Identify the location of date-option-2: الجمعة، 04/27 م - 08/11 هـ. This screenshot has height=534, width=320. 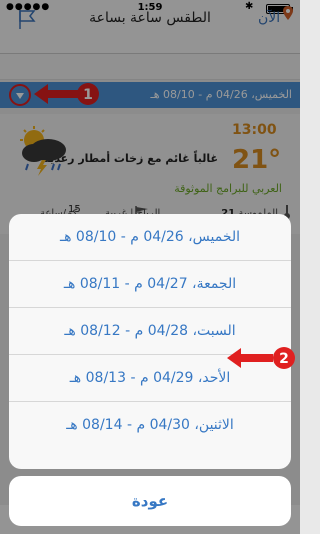
(150, 284).